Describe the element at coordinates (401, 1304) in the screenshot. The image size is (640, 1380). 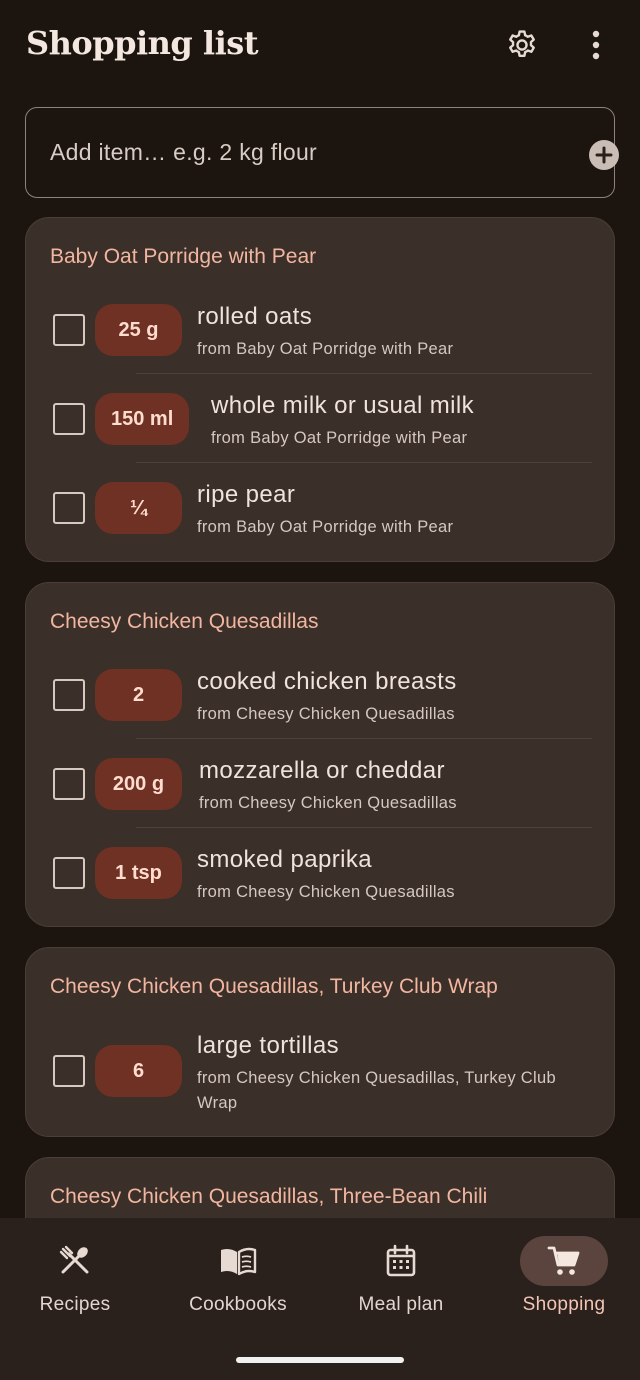
I see `nav-label: Meal plan` at that location.